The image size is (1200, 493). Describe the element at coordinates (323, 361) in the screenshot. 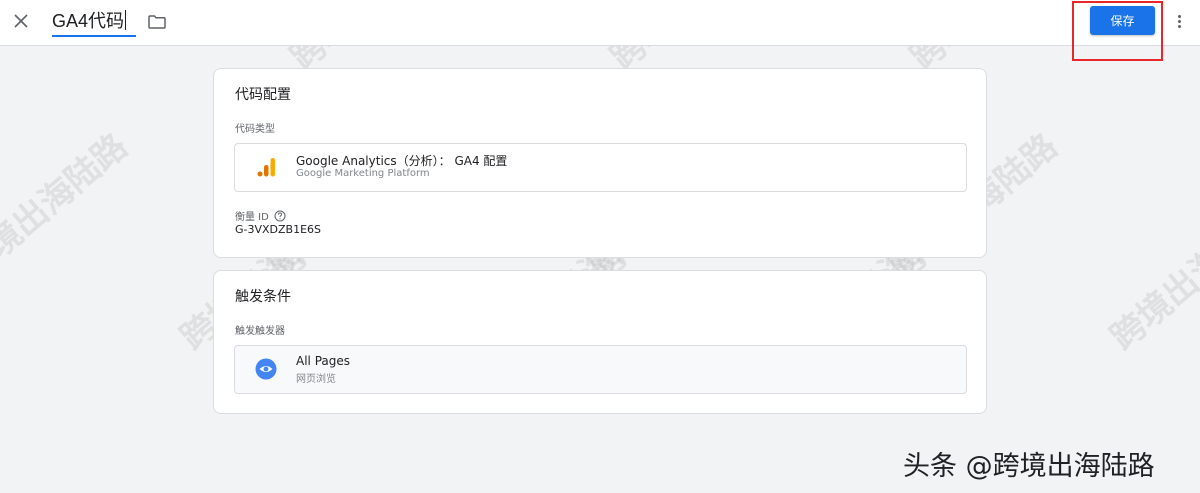

I see `trigger-name: All Pages` at that location.